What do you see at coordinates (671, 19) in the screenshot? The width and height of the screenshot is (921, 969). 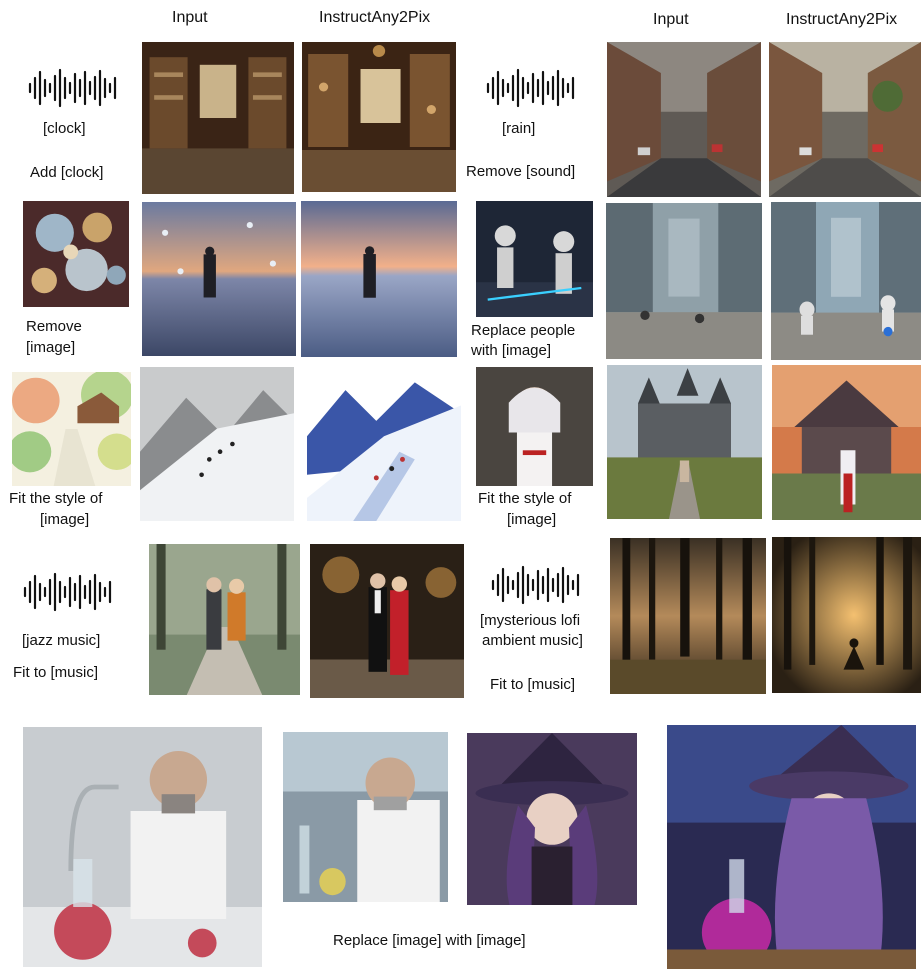 I see `header-right-input: Input` at bounding box center [671, 19].